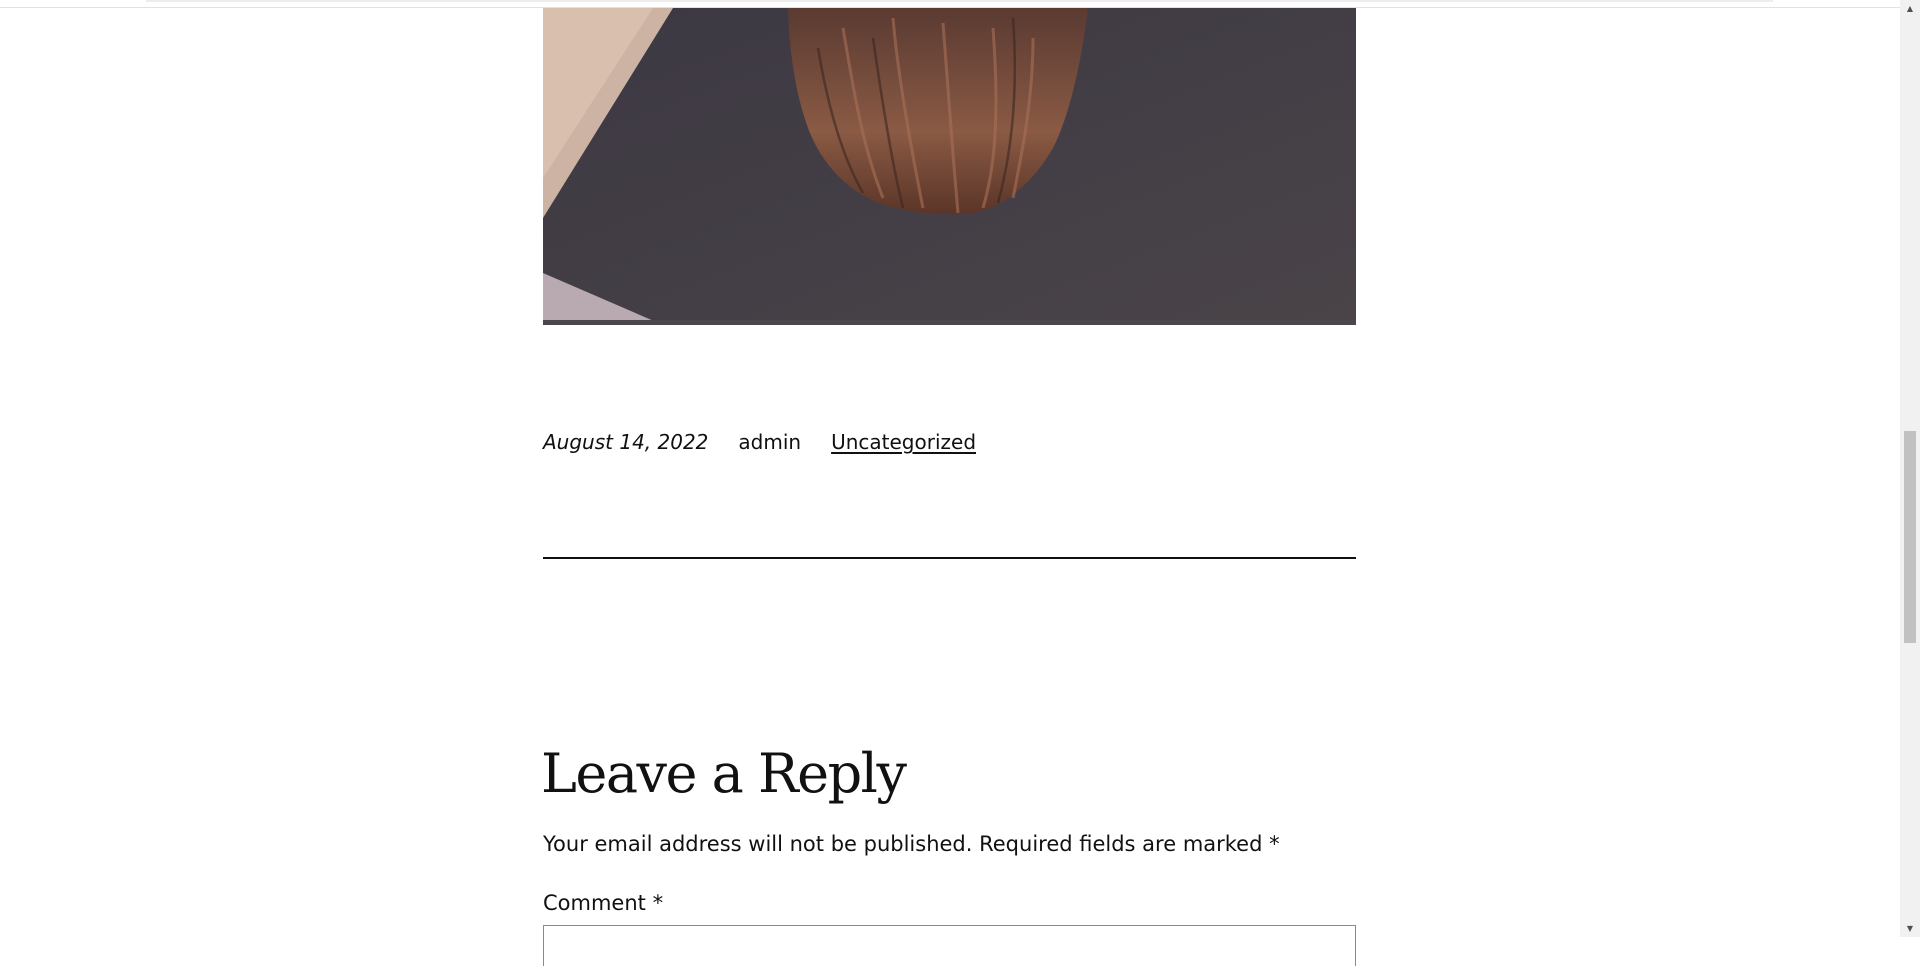  I want to click on scroll-thumb, so click(1910, 537).